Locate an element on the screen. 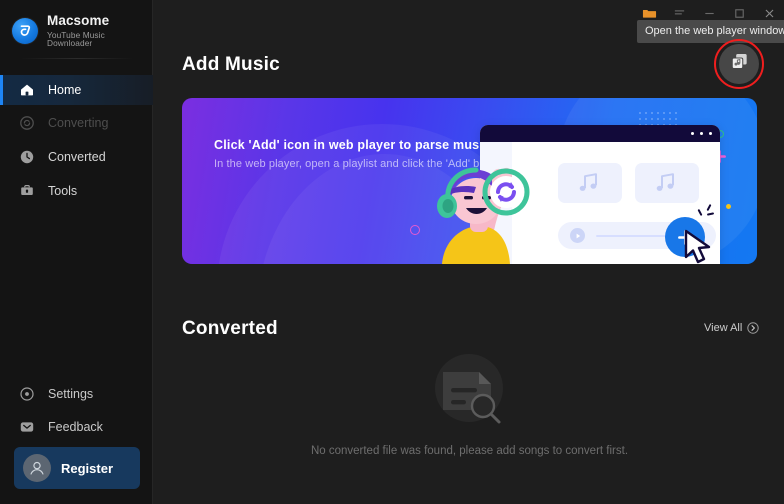 The height and width of the screenshot is (504, 784). sidebar-item-converting: Converting is located at coordinates (76, 123).